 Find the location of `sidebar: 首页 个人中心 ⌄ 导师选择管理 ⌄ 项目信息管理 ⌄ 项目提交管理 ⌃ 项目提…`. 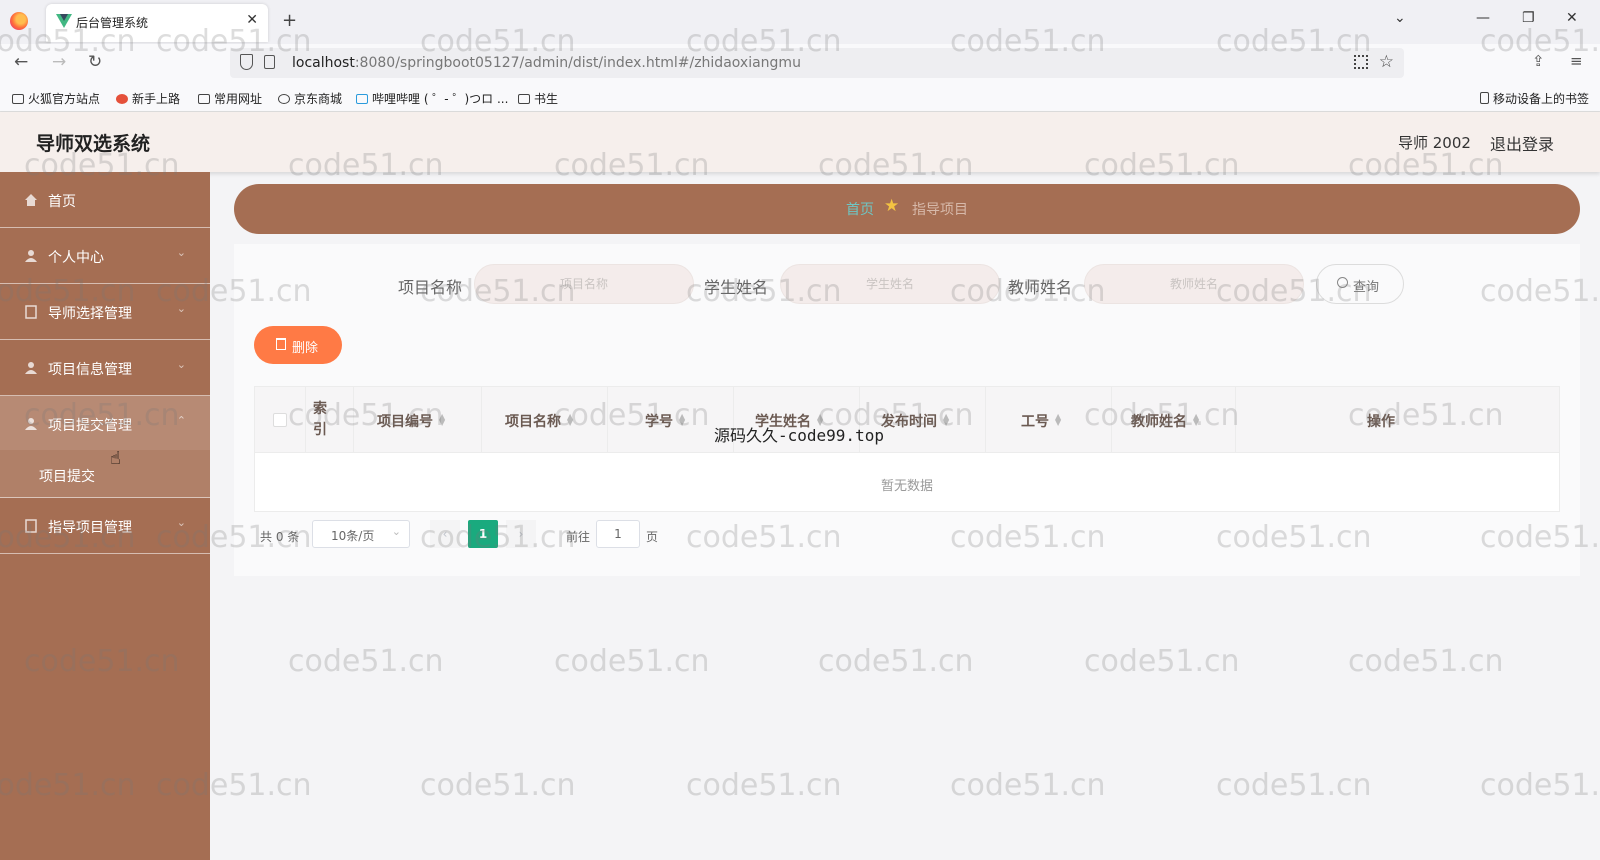

sidebar: 首页 个人中心 ⌄ 导师选择管理 ⌄ 项目信息管理 ⌄ 项目提交管理 ⌃ 项目提… is located at coordinates (105, 516).